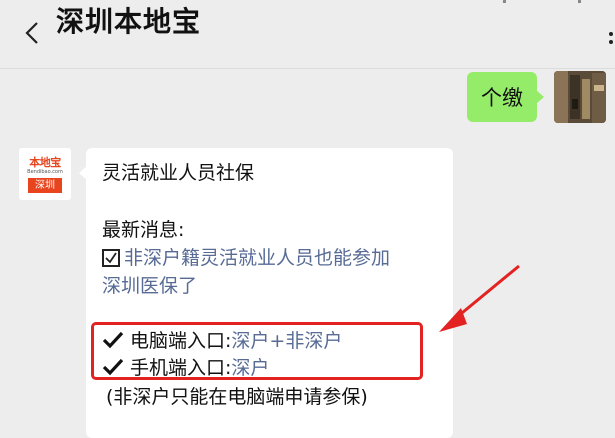  Describe the element at coordinates (143, 230) in the screenshot. I see `news-label: 最新消息:` at that location.